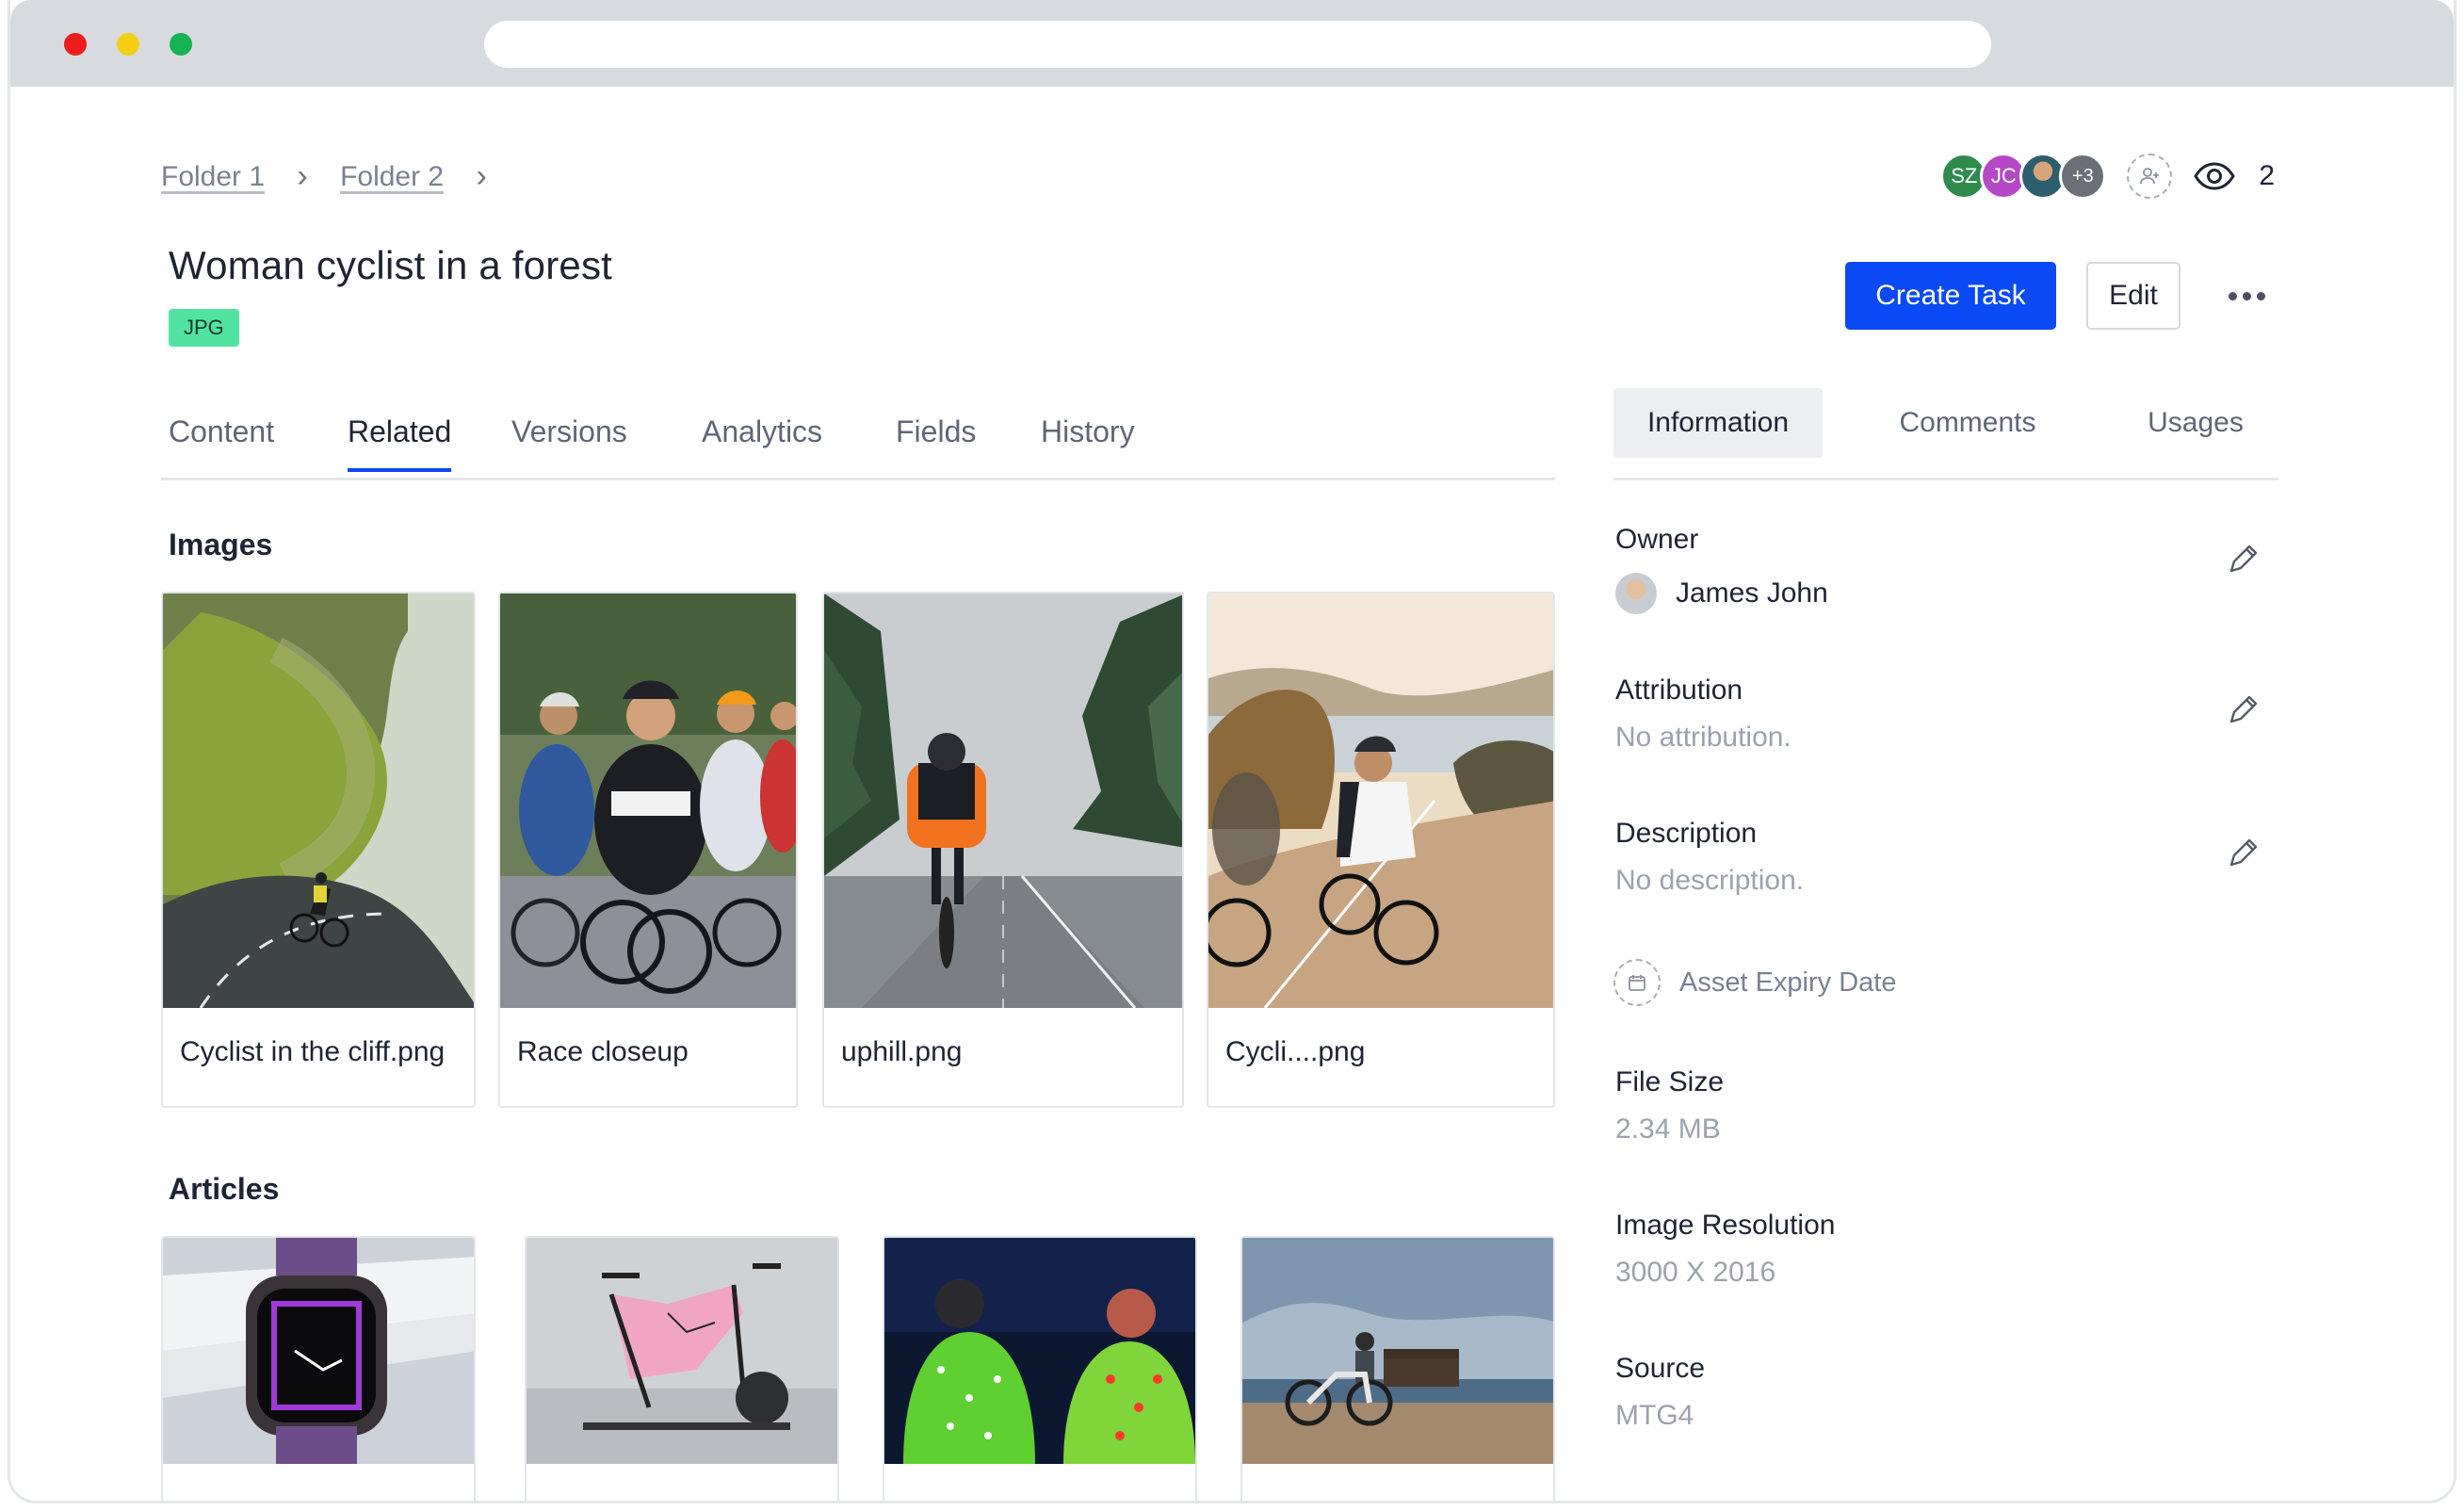 This screenshot has height=1511, width=2464. I want to click on image-card: Race closeup, so click(648, 850).